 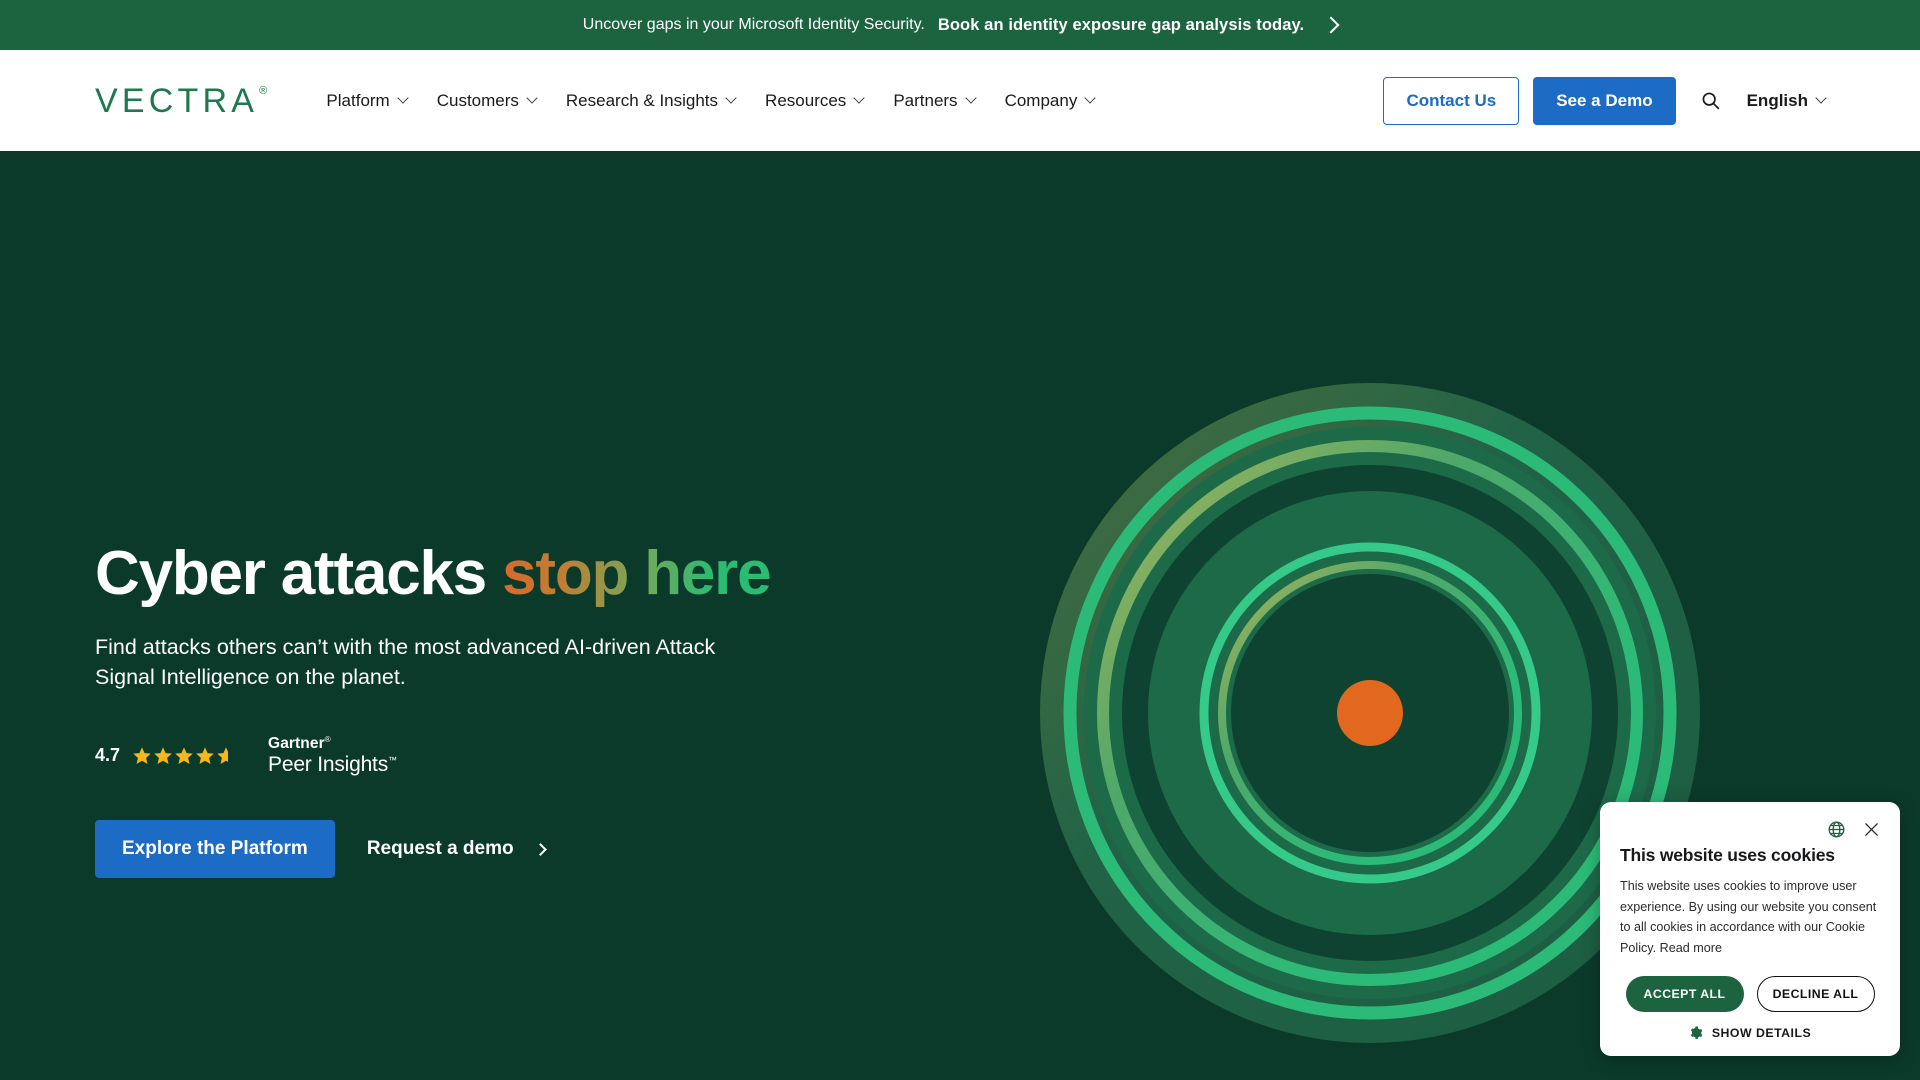 I want to click on hero-headline-plain: Cyber attacks, so click(x=299, y=573).